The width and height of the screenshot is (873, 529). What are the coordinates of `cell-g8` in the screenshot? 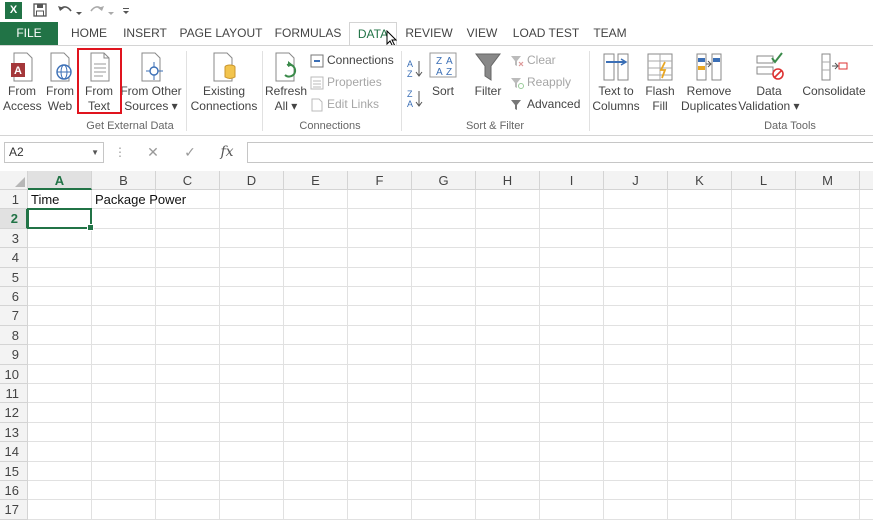 It's located at (444, 335).